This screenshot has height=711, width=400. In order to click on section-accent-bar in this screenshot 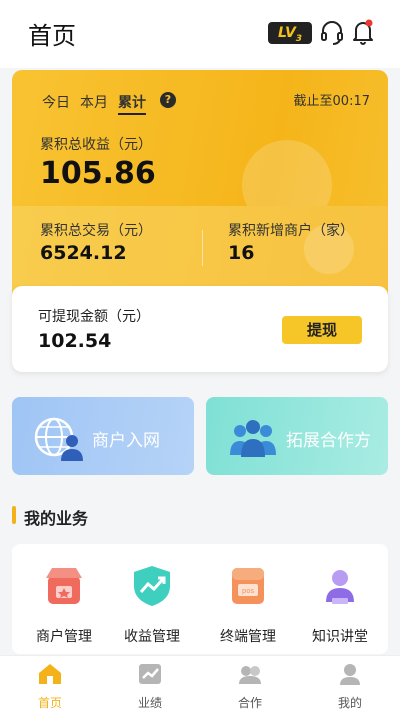, I will do `click(14, 515)`.